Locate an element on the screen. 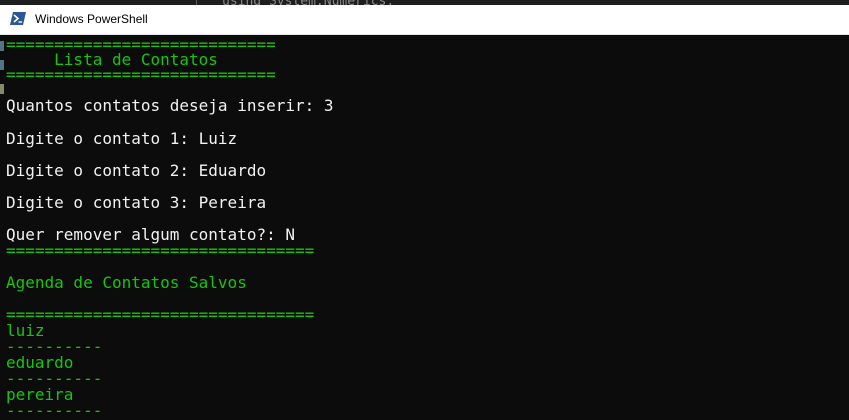 The image size is (849, 420). powershell-icon is located at coordinates (18, 18).